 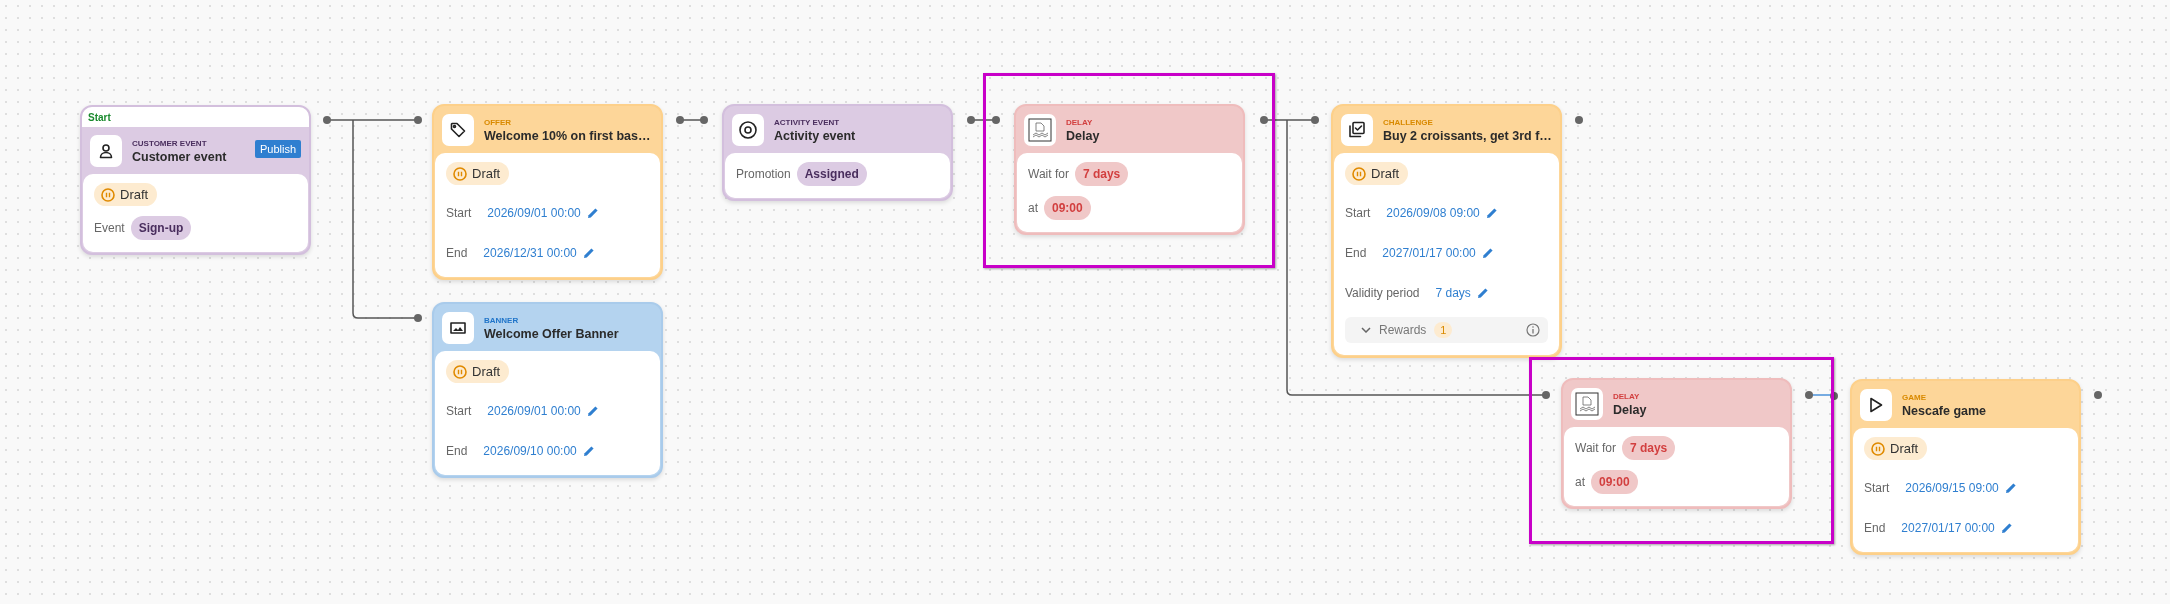 I want to click on rewards-count: 1, so click(x=1443, y=330).